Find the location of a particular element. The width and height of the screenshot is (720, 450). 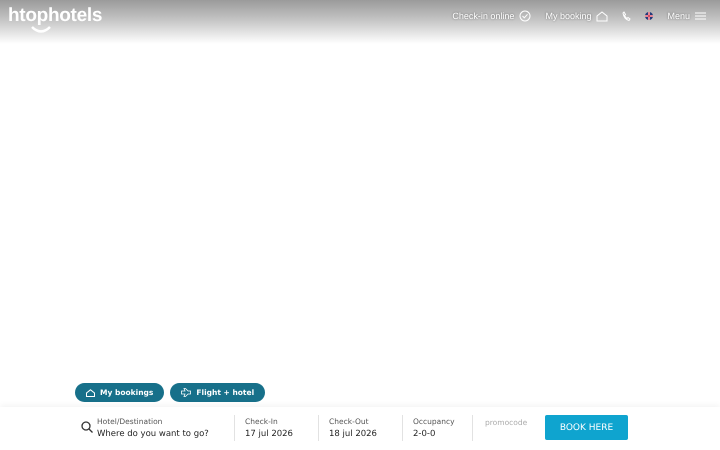

menu-icon is located at coordinates (700, 16).